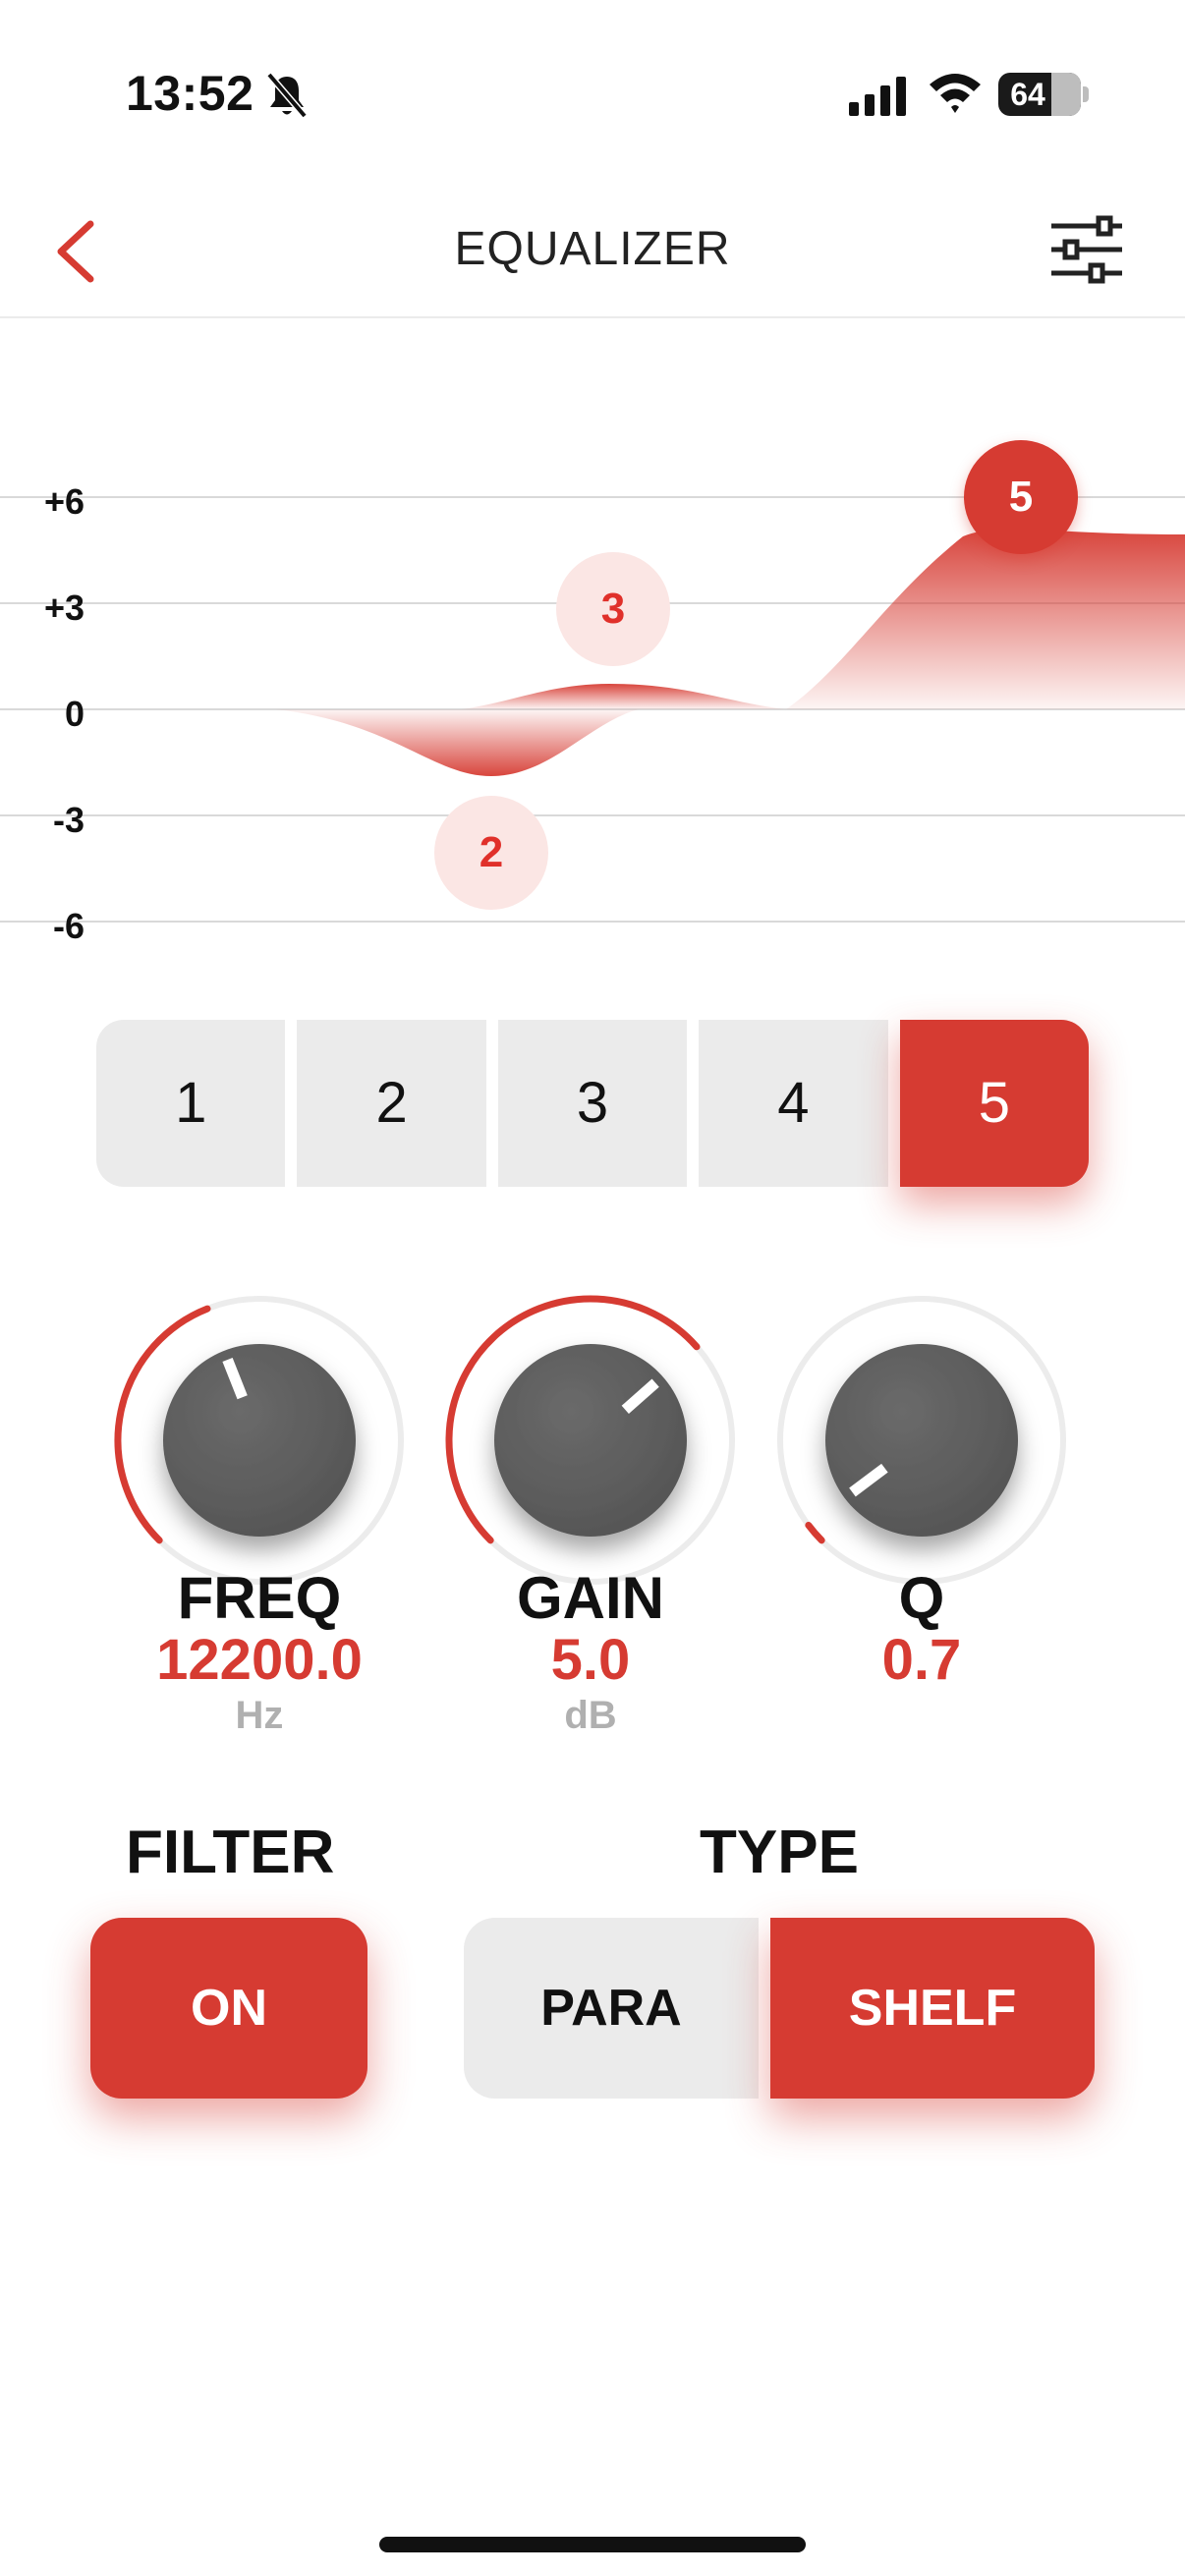 The height and width of the screenshot is (2576, 1185). Describe the element at coordinates (933, 2008) in the screenshot. I see `type-shelf-button: SHELF` at that location.